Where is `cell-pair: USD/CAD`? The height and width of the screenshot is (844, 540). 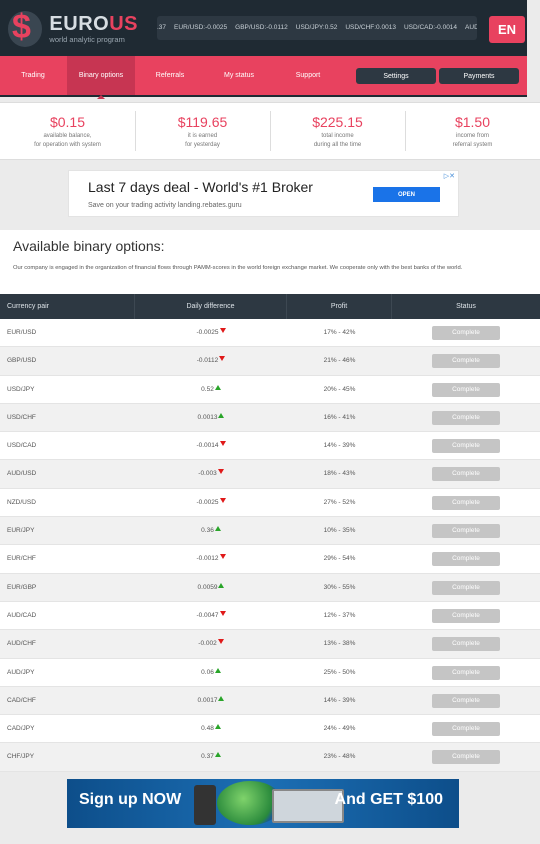
cell-pair: USD/CAD is located at coordinates (22, 446).